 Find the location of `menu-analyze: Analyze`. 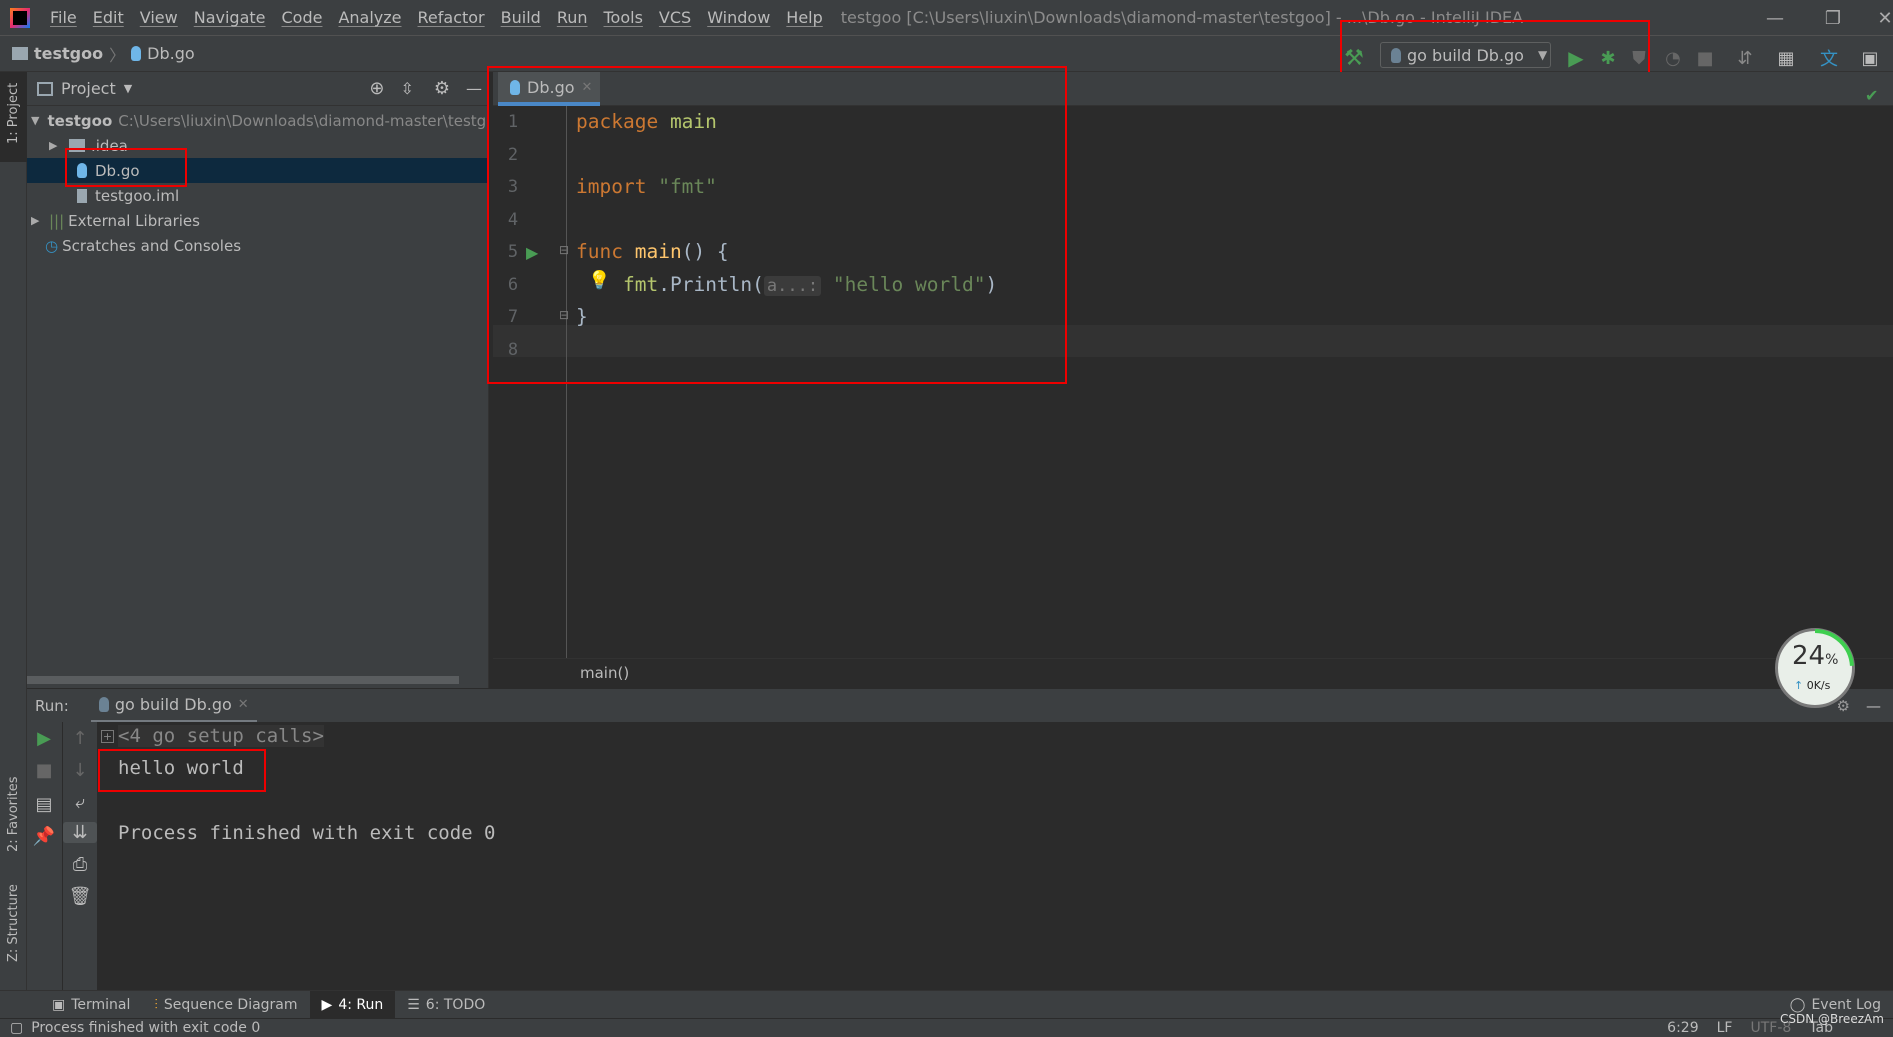

menu-analyze: Analyze is located at coordinates (369, 17).